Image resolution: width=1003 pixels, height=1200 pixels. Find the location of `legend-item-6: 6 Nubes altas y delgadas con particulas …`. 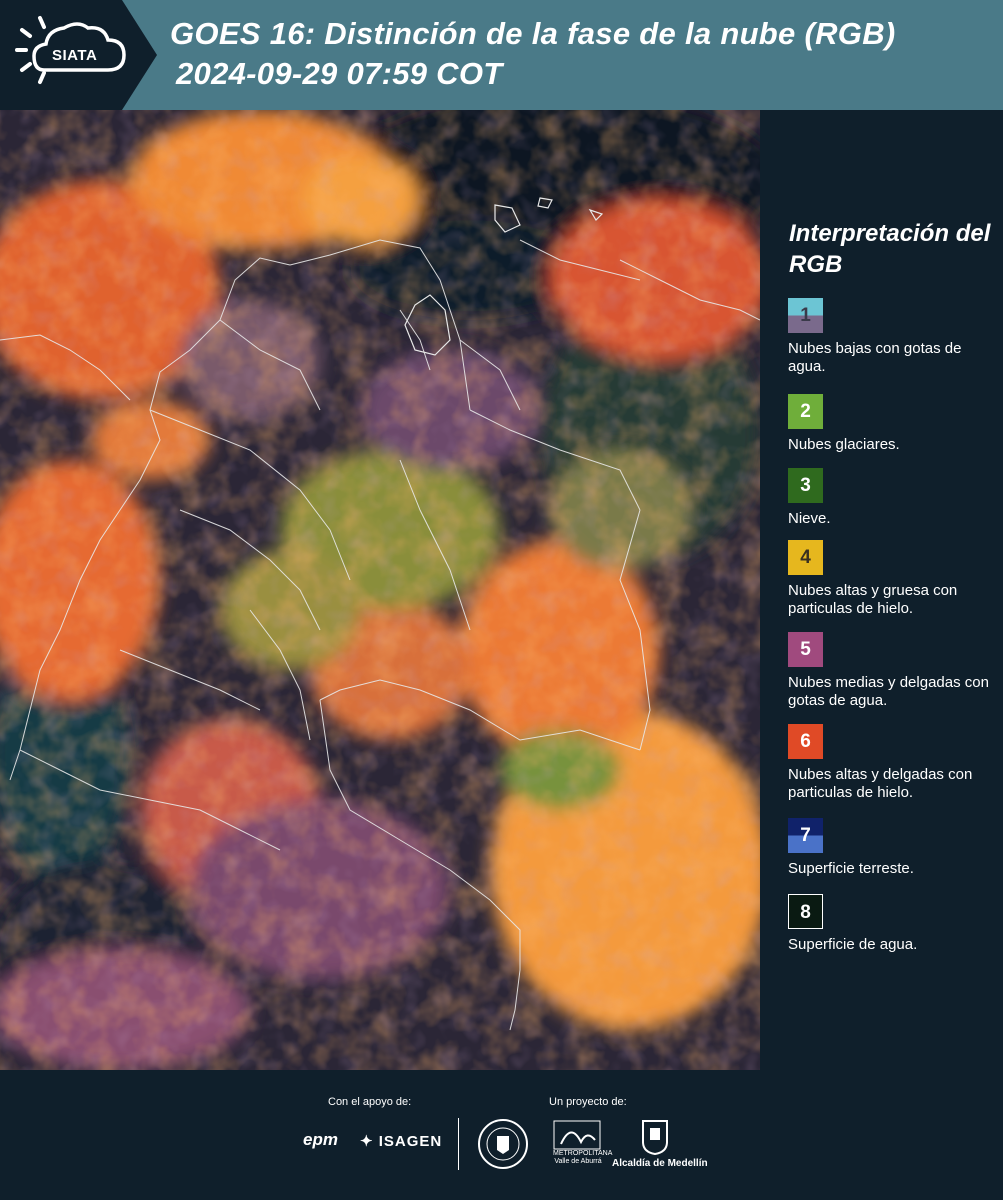

legend-item-6: 6 Nubes altas y delgadas con particulas … is located at coordinates (895, 763).